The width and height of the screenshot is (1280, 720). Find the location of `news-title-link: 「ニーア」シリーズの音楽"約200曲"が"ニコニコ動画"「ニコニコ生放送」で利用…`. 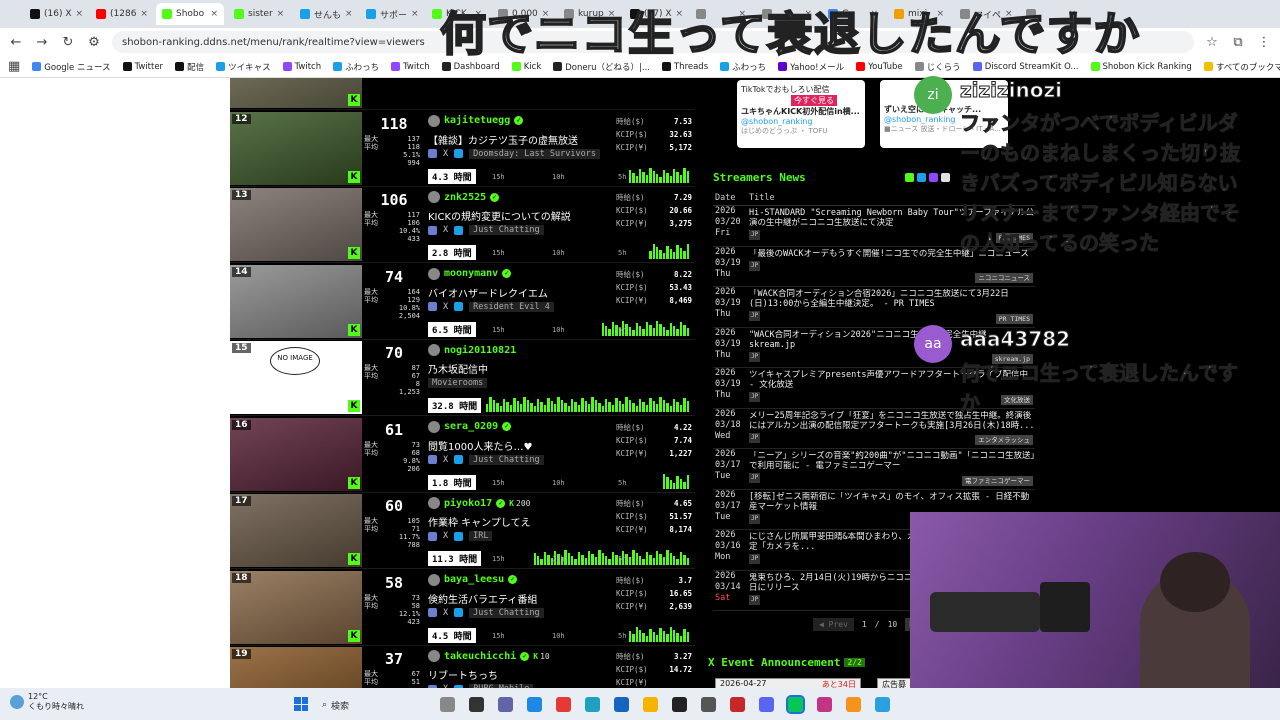

news-title-link: 「ニーア」シリーズの音楽"約200曲"が"ニコニコ動画"「ニコニコ生放送」で利用… is located at coordinates (892, 461).